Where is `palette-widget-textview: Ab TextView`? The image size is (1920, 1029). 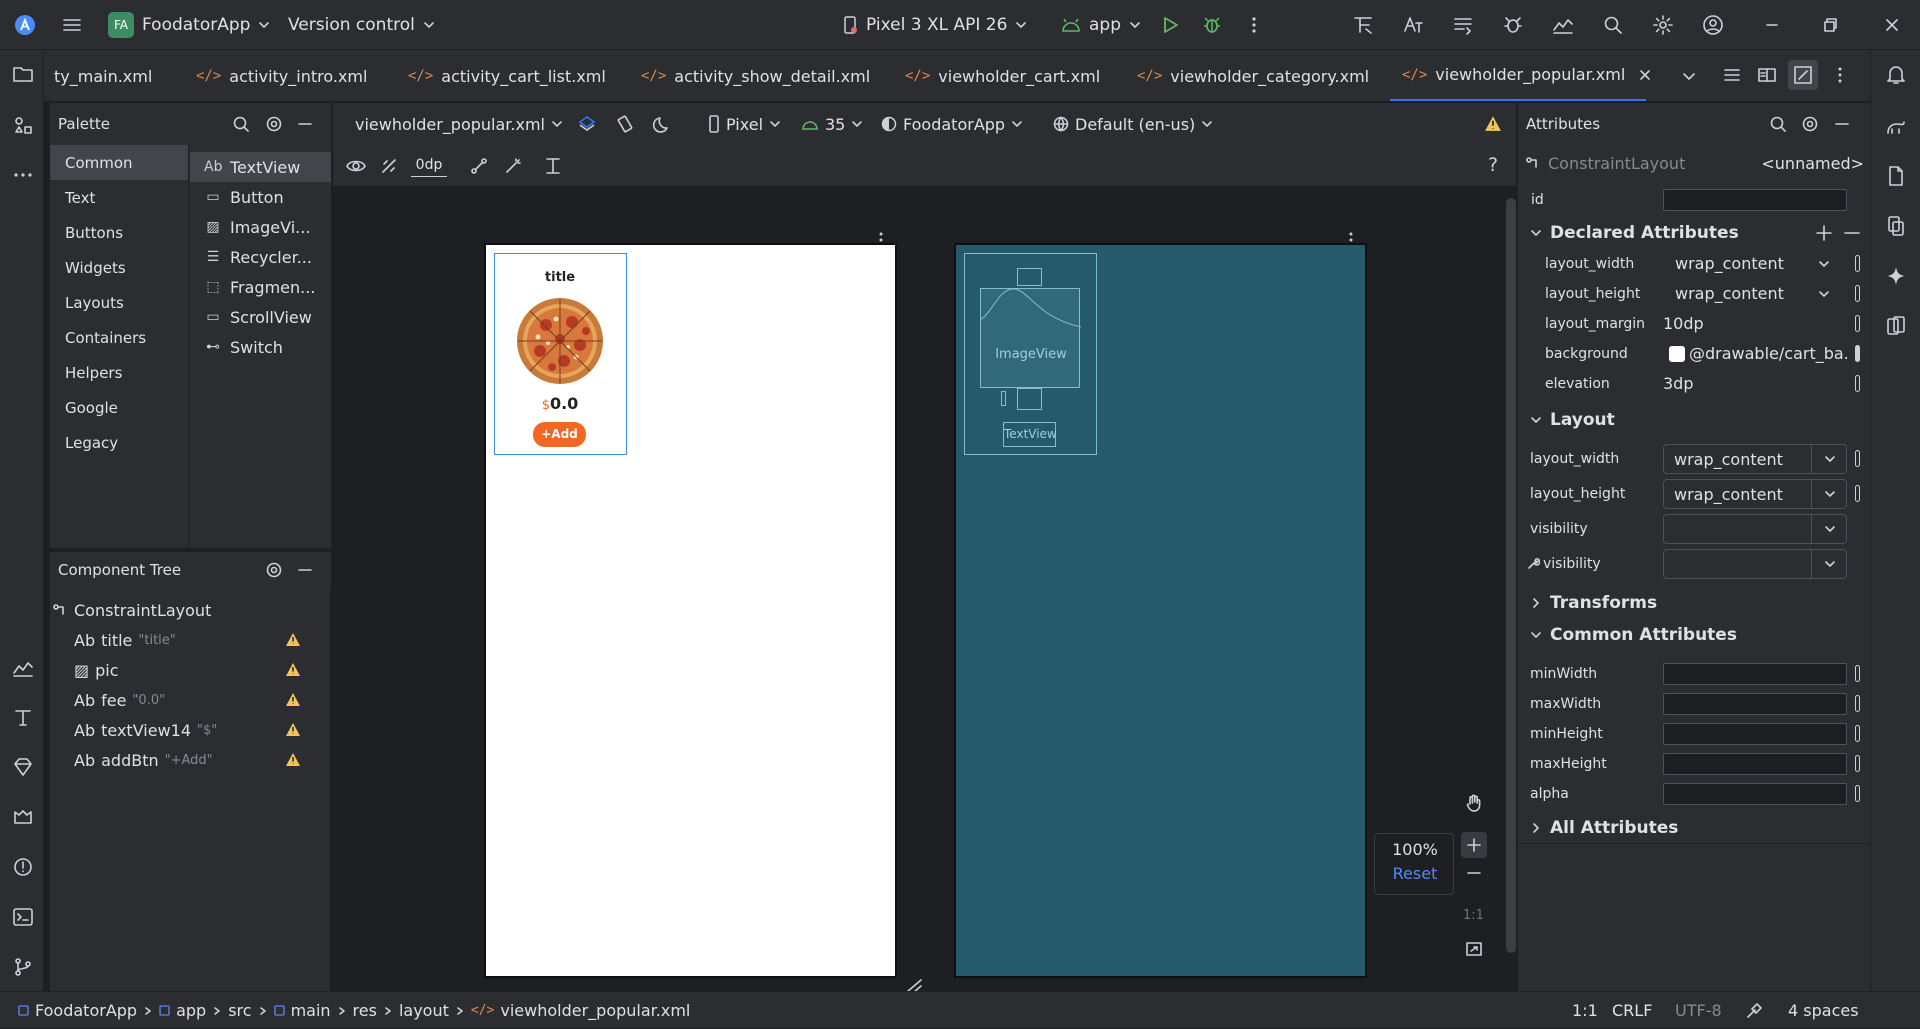 palette-widget-textview: Ab TextView is located at coordinates (260, 167).